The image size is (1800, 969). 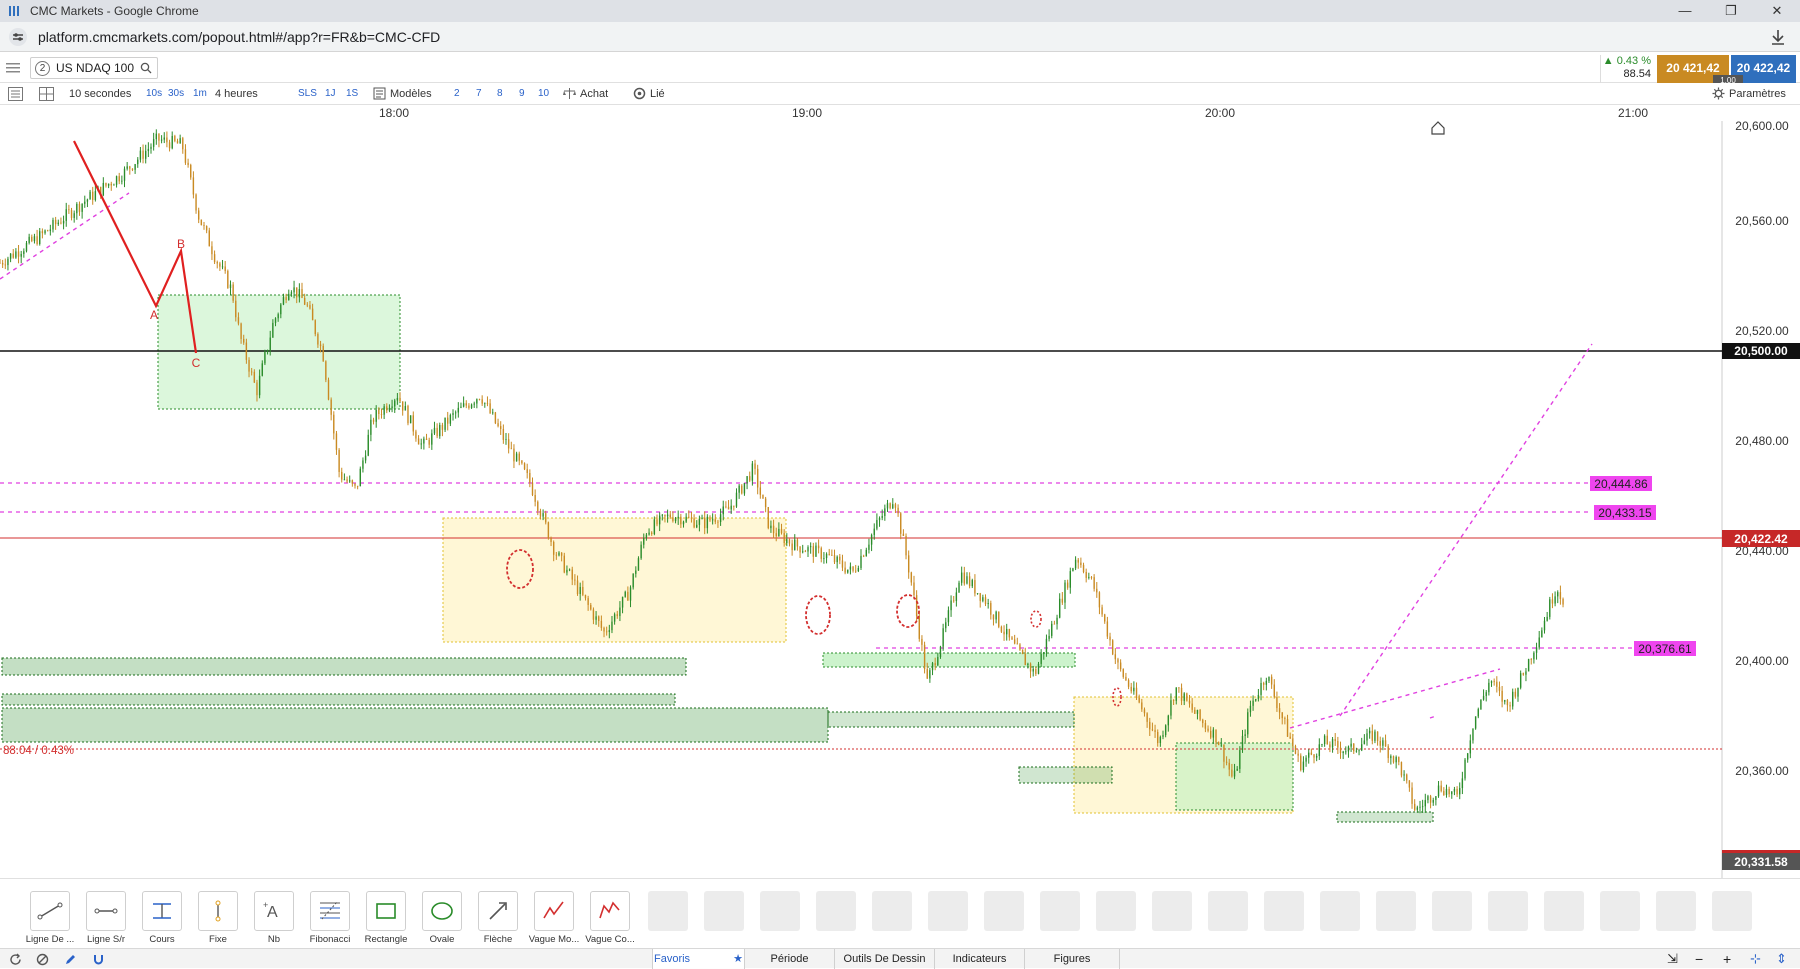 What do you see at coordinates (1727, 959) in the screenshot?
I see `zoom-in-icon: +` at bounding box center [1727, 959].